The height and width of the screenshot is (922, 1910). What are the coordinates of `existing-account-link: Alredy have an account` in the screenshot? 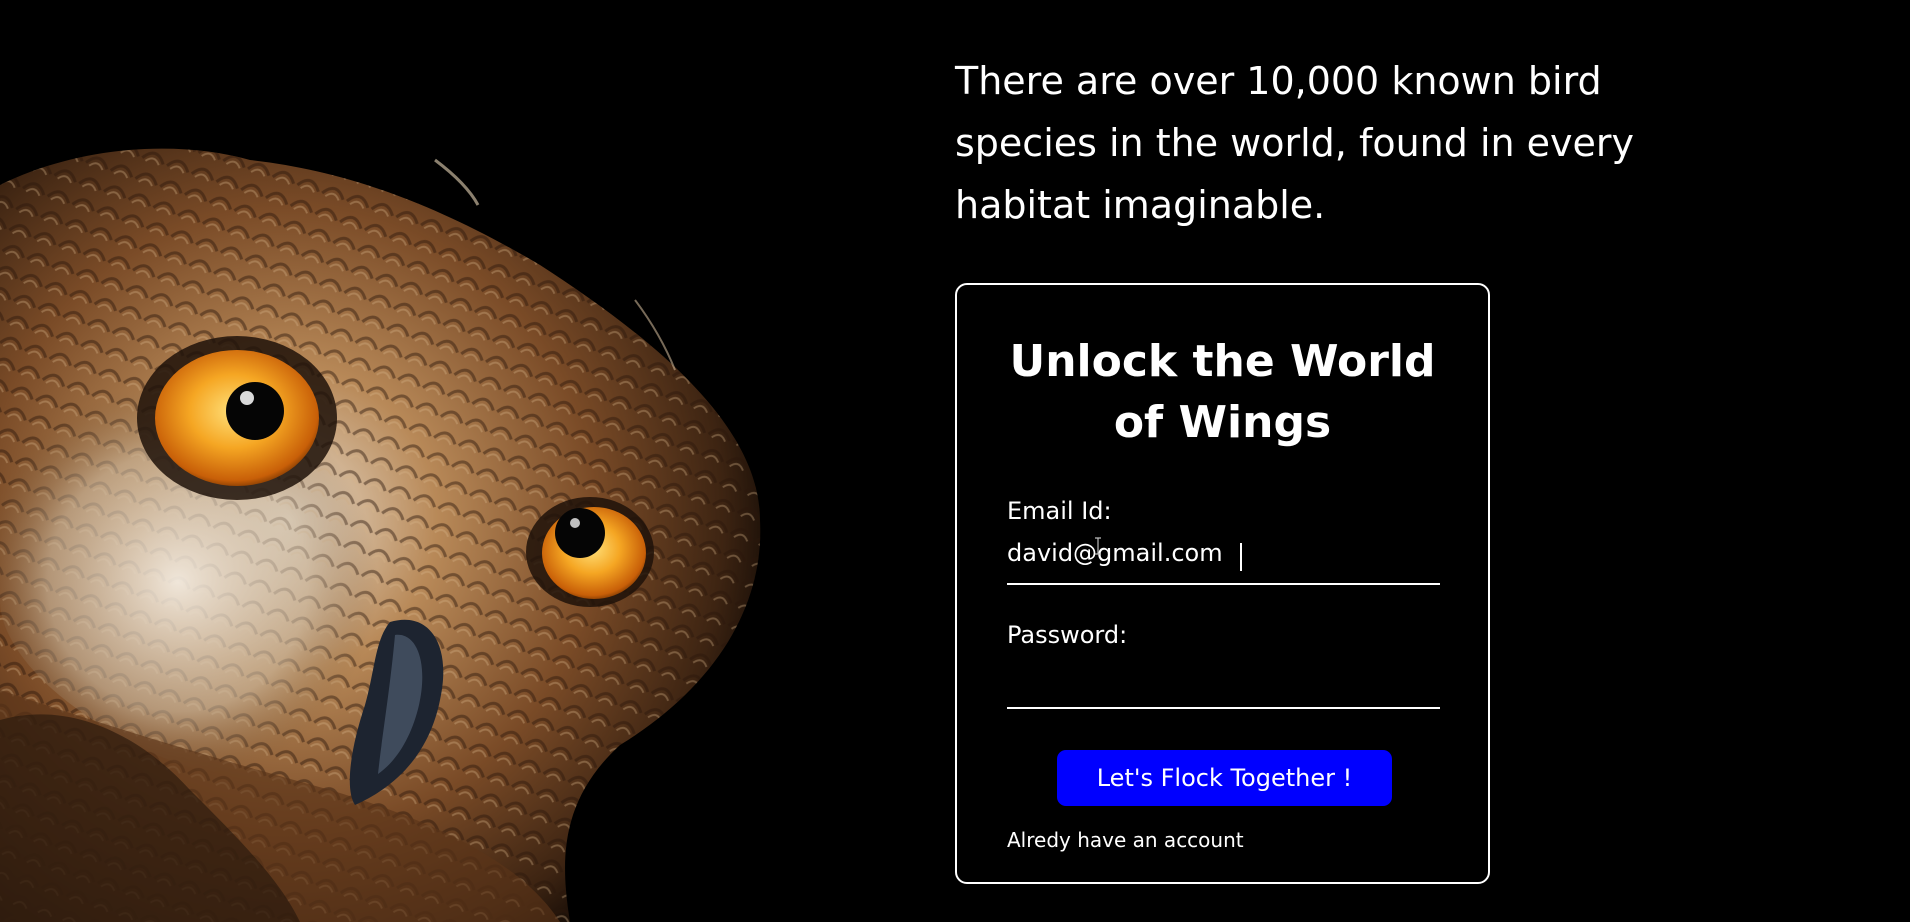 It's located at (1125, 840).